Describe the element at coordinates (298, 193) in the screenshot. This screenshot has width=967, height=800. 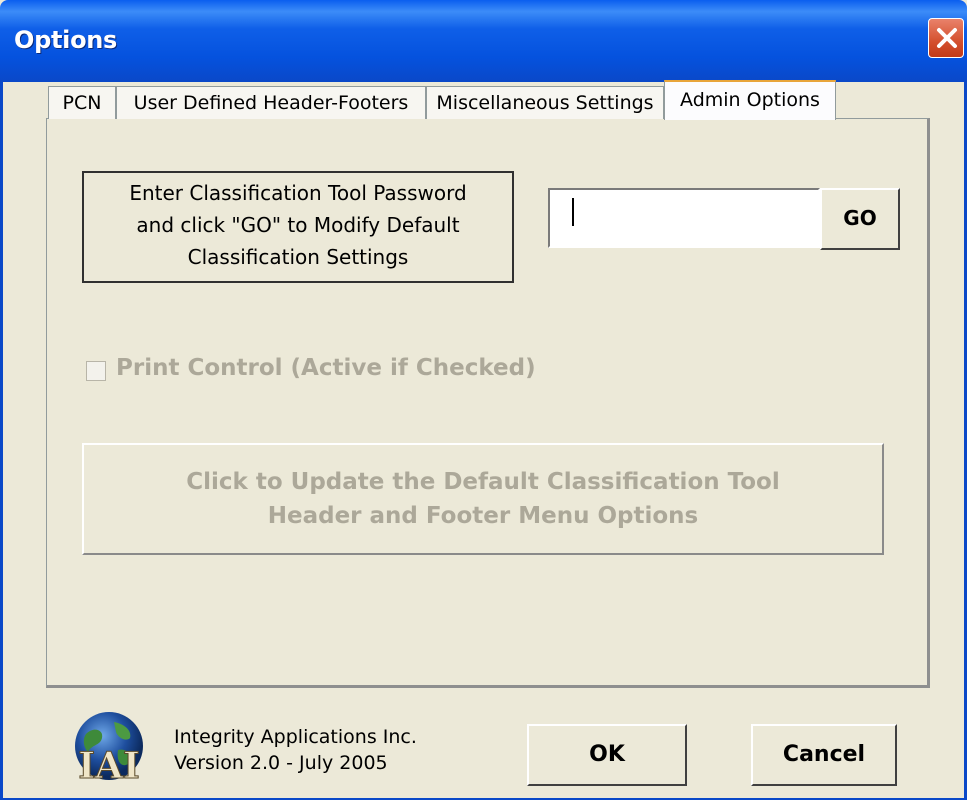
I see `instruction-line: Enter Classification Tool Password` at that location.